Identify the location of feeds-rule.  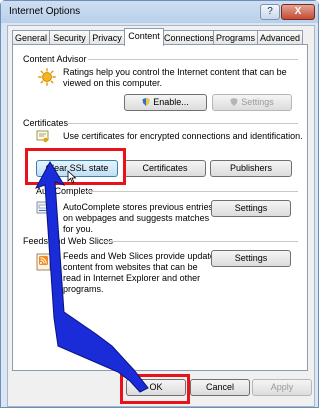
(201, 241).